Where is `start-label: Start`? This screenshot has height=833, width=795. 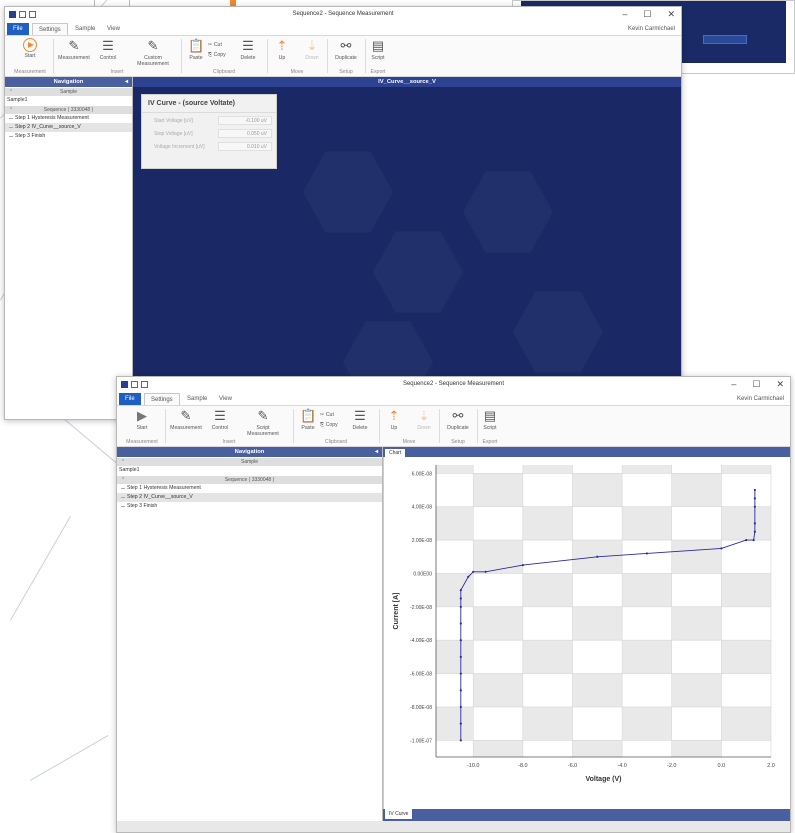
start-label: Start is located at coordinates (142, 428).